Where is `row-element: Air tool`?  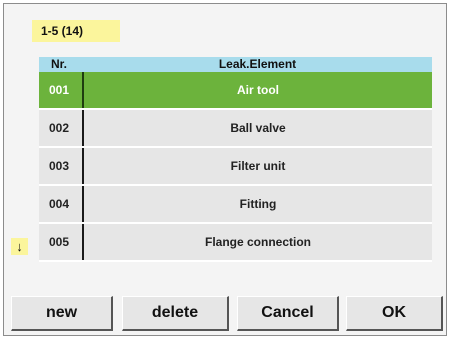 row-element: Air tool is located at coordinates (258, 90).